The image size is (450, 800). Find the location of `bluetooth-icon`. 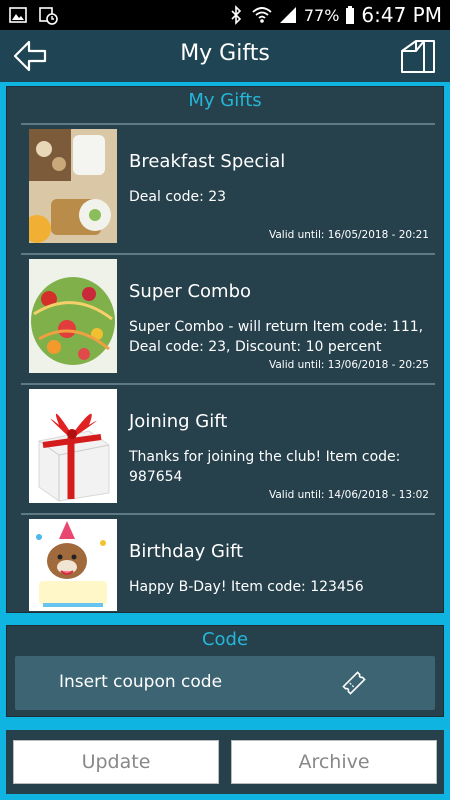

bluetooth-icon is located at coordinates (236, 15).